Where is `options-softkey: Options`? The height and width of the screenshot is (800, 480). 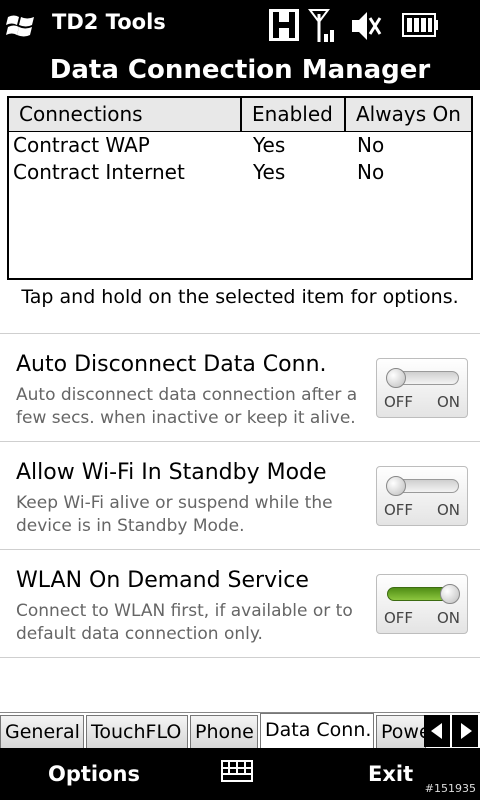 options-softkey: Options is located at coordinates (94, 774).